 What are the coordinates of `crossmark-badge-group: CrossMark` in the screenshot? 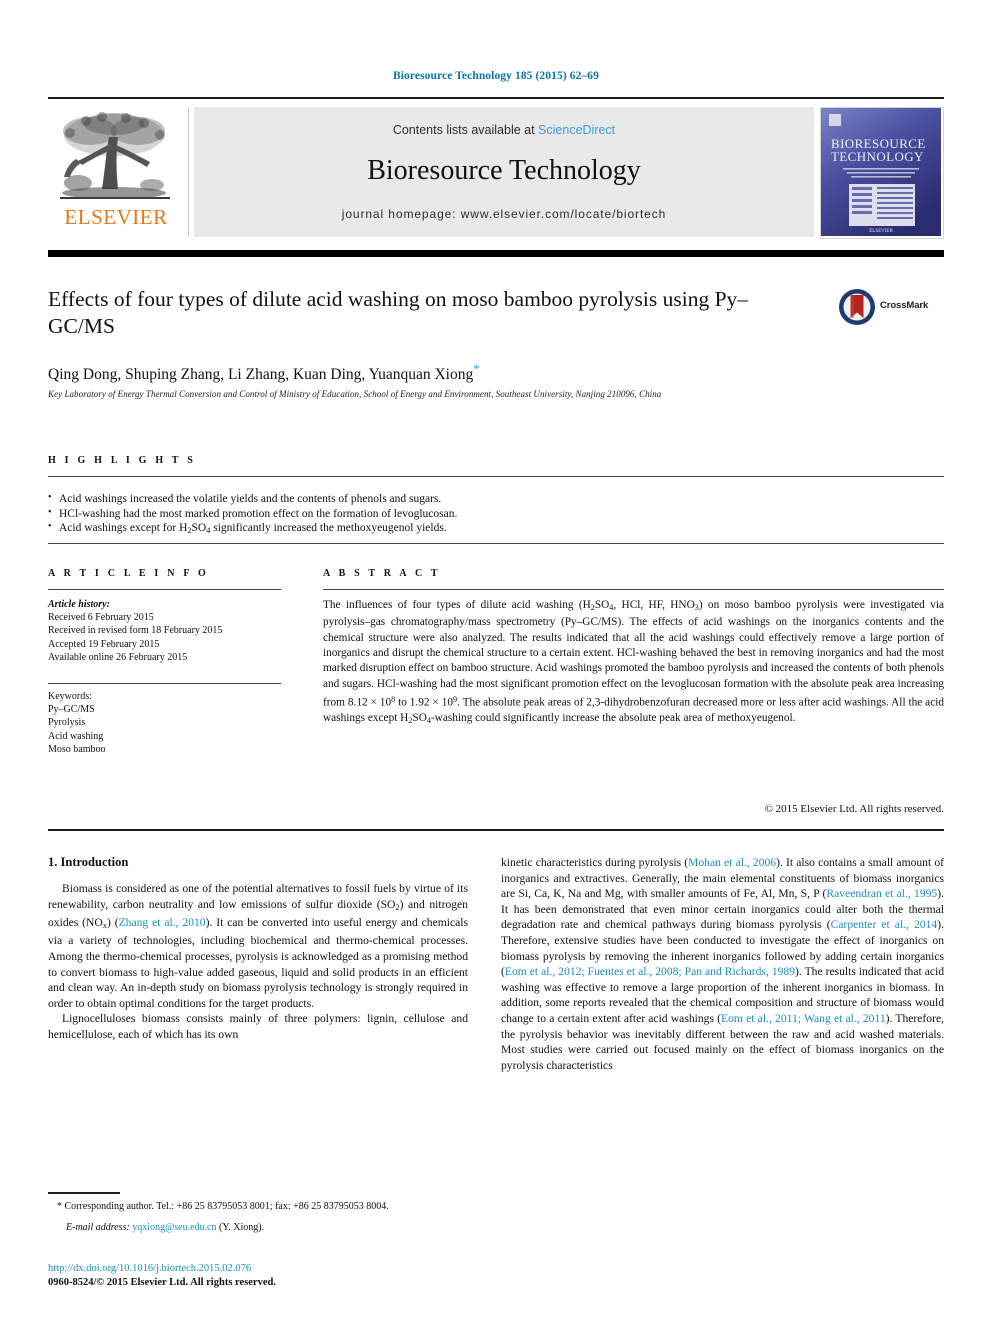 It's located at (891, 309).